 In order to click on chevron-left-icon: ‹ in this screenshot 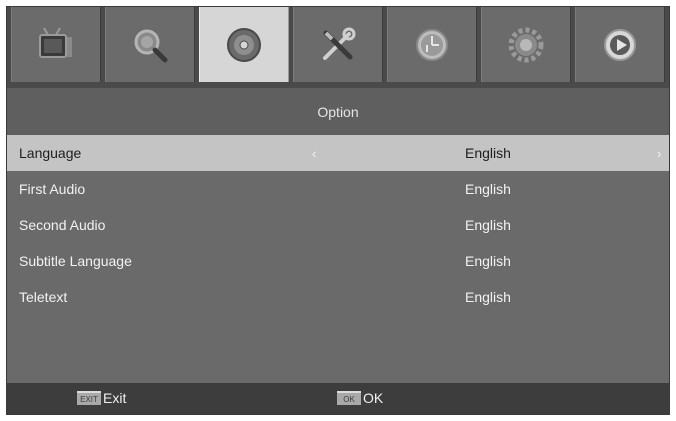, I will do `click(314, 153)`.